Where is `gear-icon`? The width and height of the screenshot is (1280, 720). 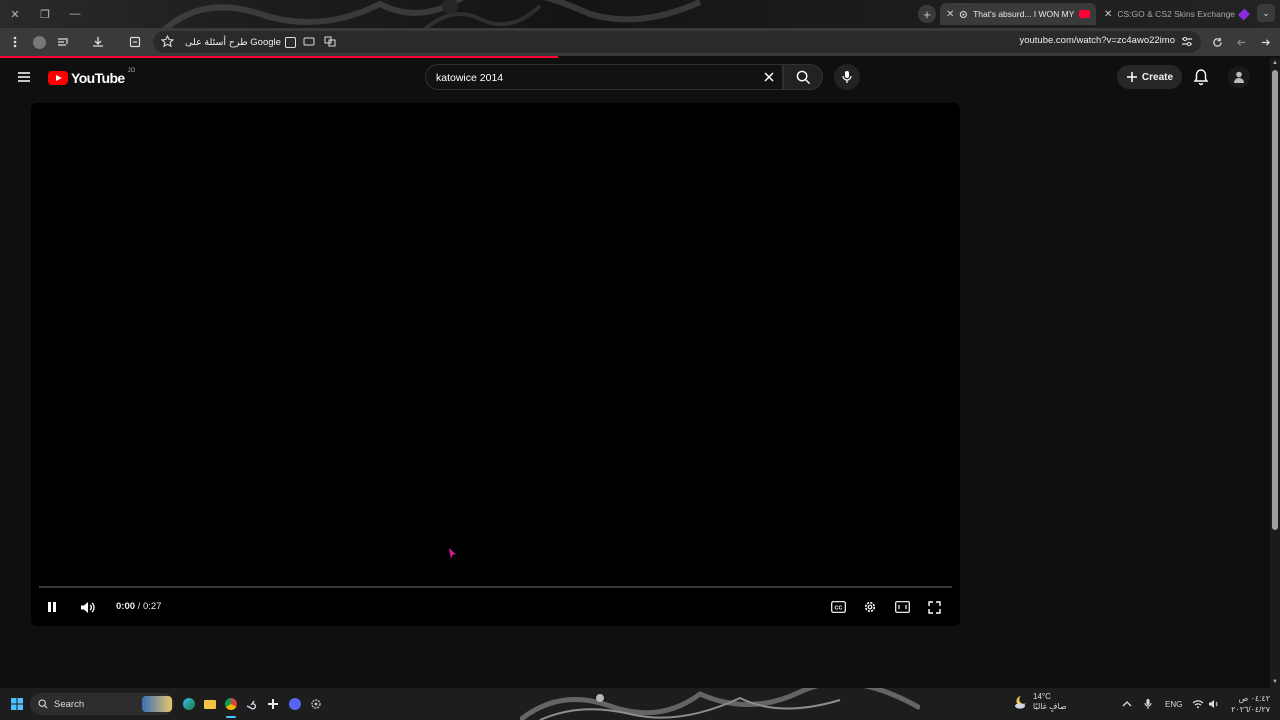
gear-icon is located at coordinates (870, 607).